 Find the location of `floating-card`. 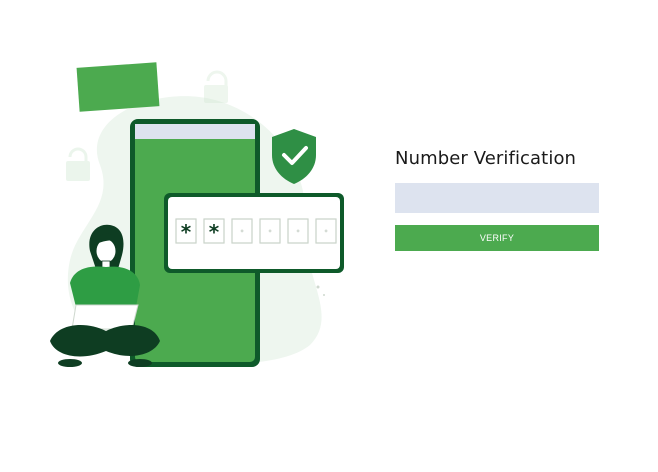

floating-card is located at coordinates (118, 87).